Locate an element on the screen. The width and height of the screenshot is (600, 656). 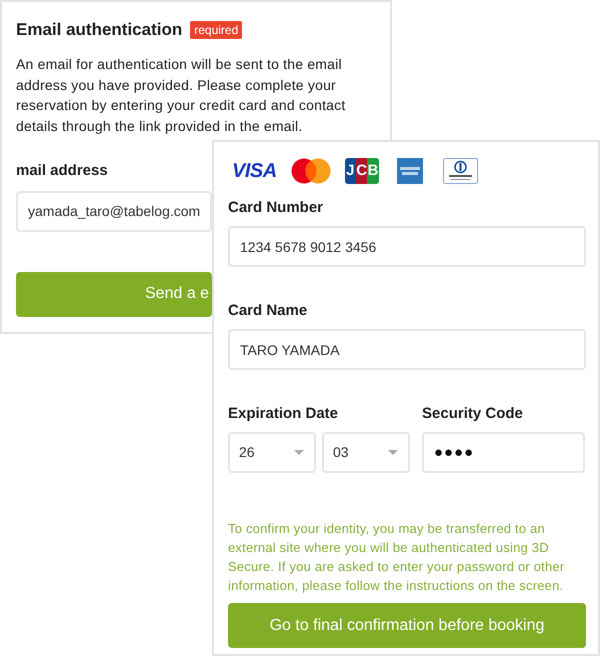
diners-club-logo is located at coordinates (460, 171).